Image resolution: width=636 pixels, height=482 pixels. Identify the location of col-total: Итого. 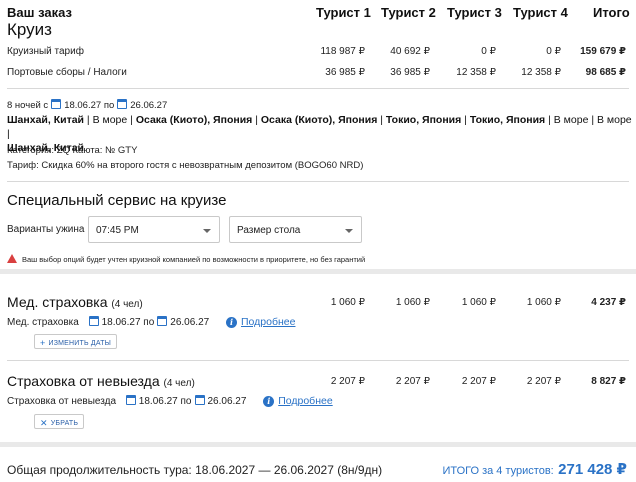
(611, 12).